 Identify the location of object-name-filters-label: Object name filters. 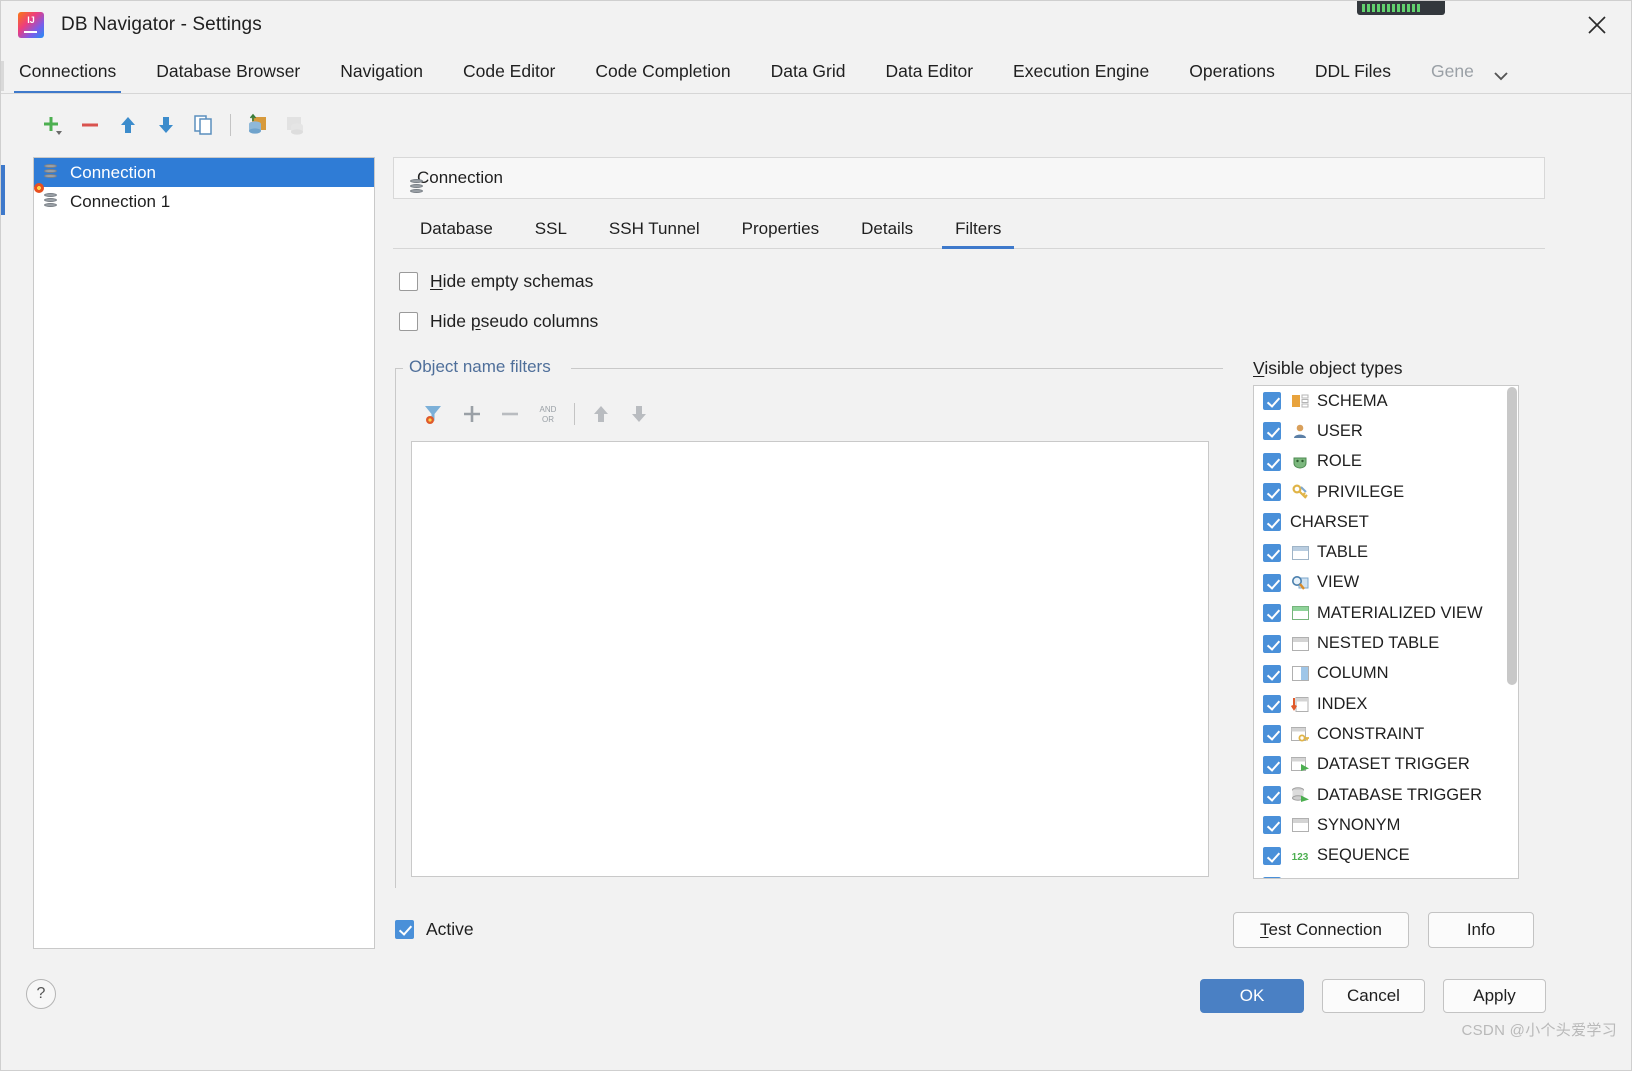
(480, 367).